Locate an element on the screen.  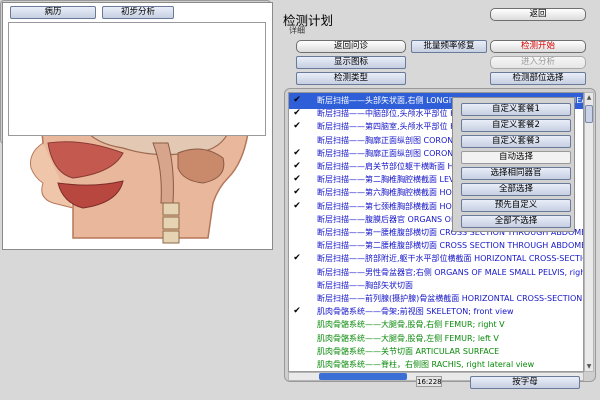
sort-alpha-button: 按字母 is located at coordinates (525, 382).